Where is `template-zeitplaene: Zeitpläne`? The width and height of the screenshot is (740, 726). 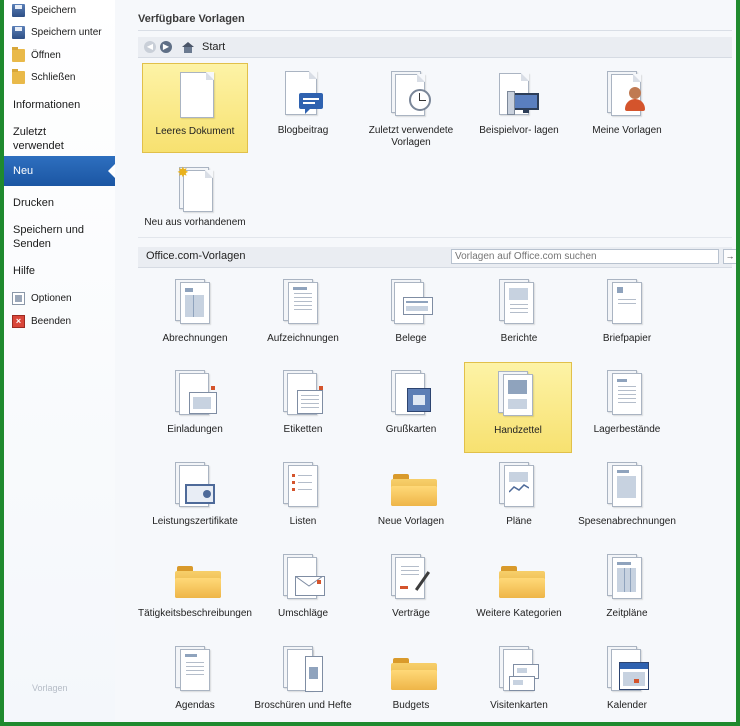
template-zeitplaene: Zeitpläne is located at coordinates (627, 591).